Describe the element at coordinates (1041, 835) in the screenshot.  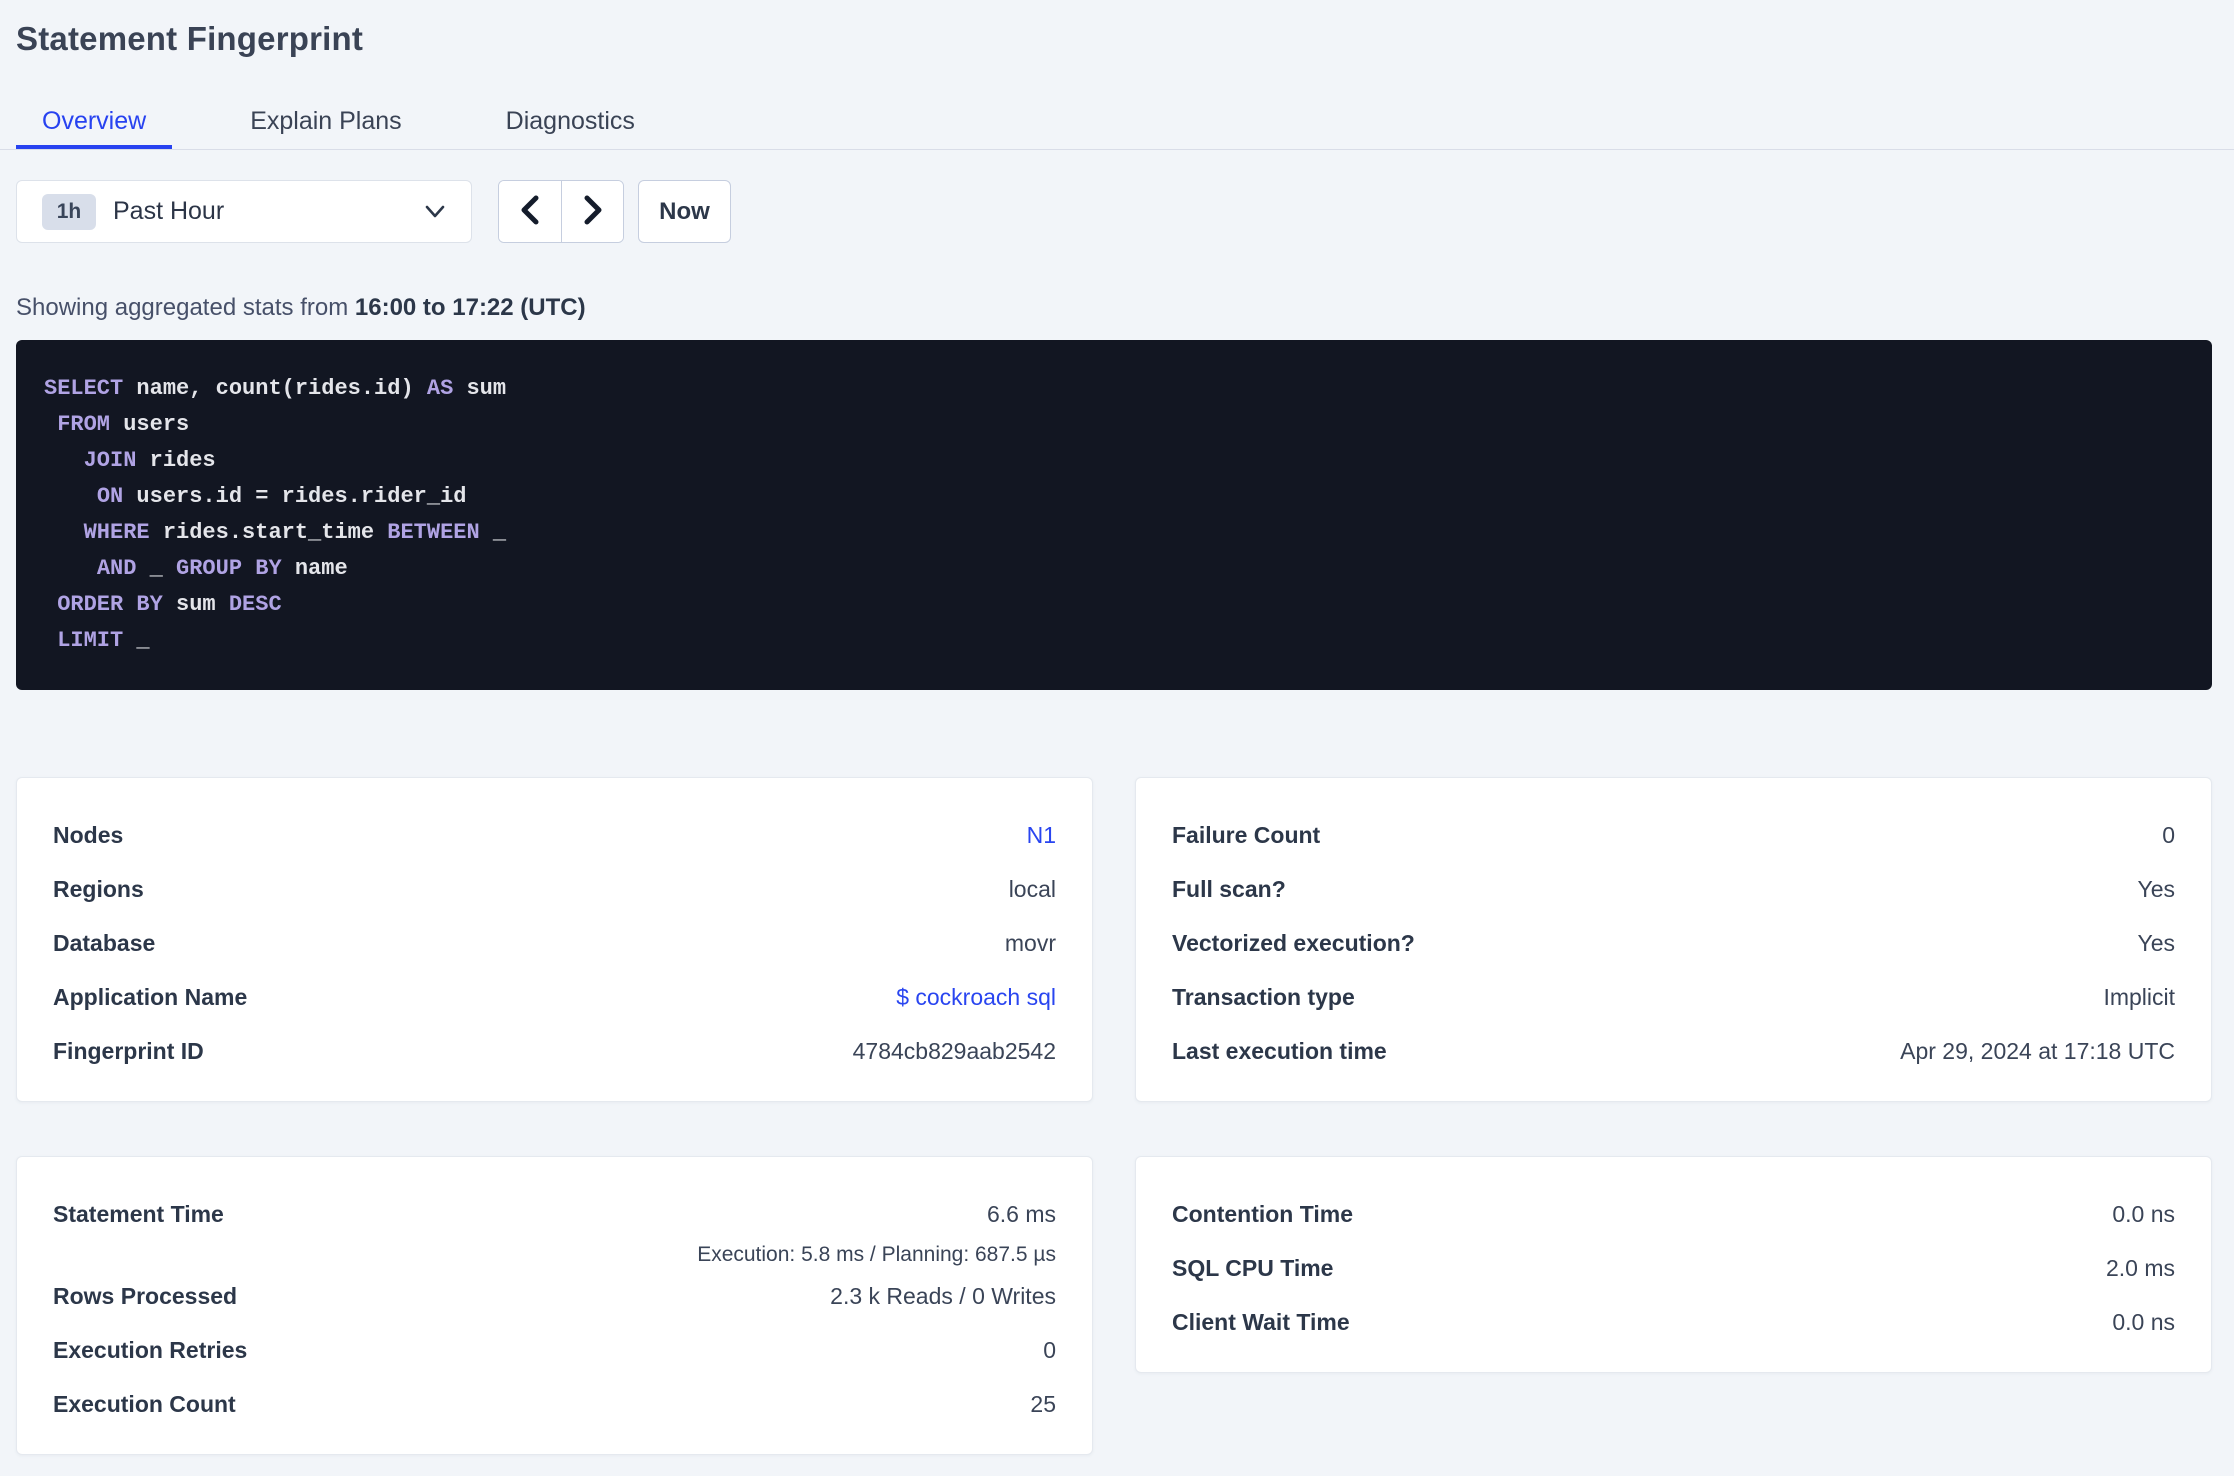
I see `nodes-link: N1` at that location.